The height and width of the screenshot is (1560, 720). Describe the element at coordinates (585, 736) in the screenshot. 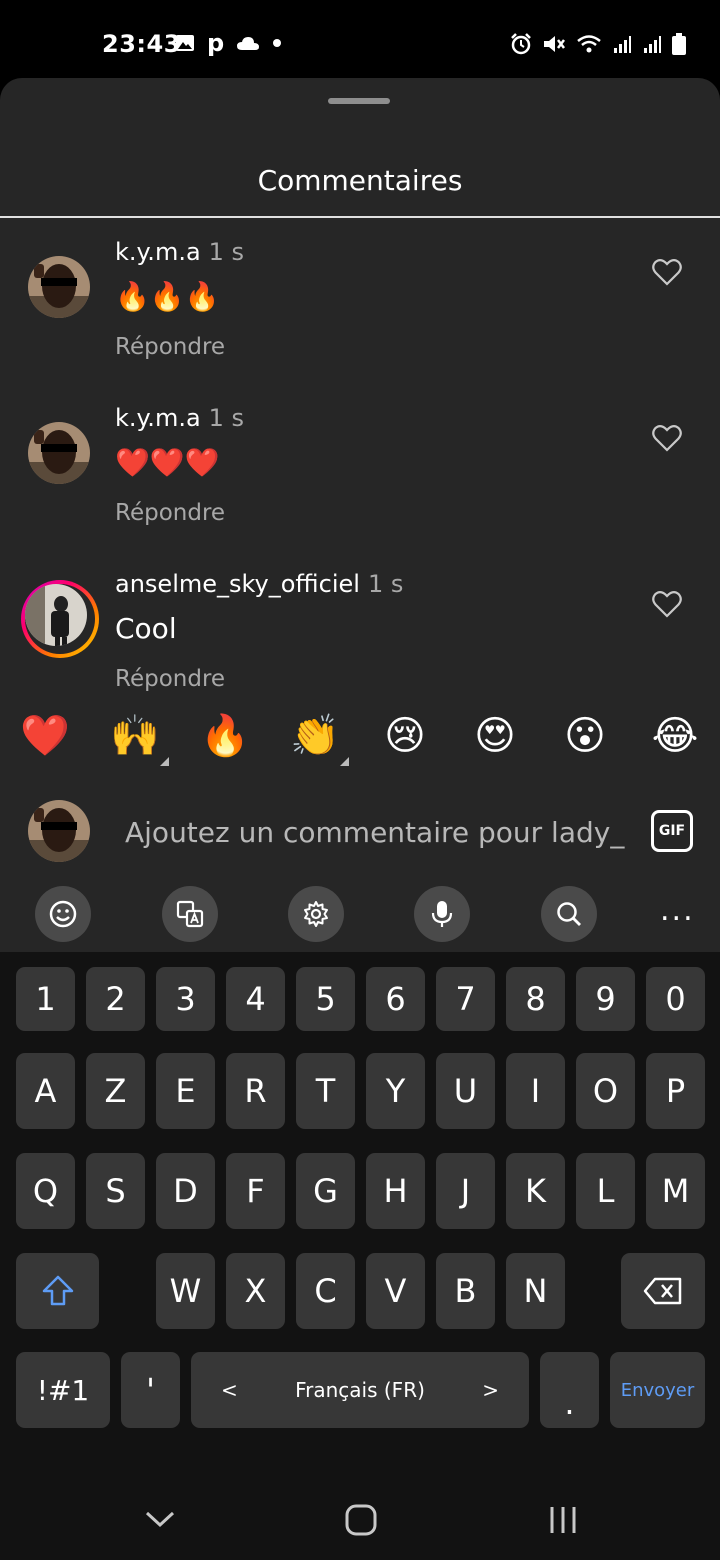

I see `reaction-surprised: 😮` at that location.